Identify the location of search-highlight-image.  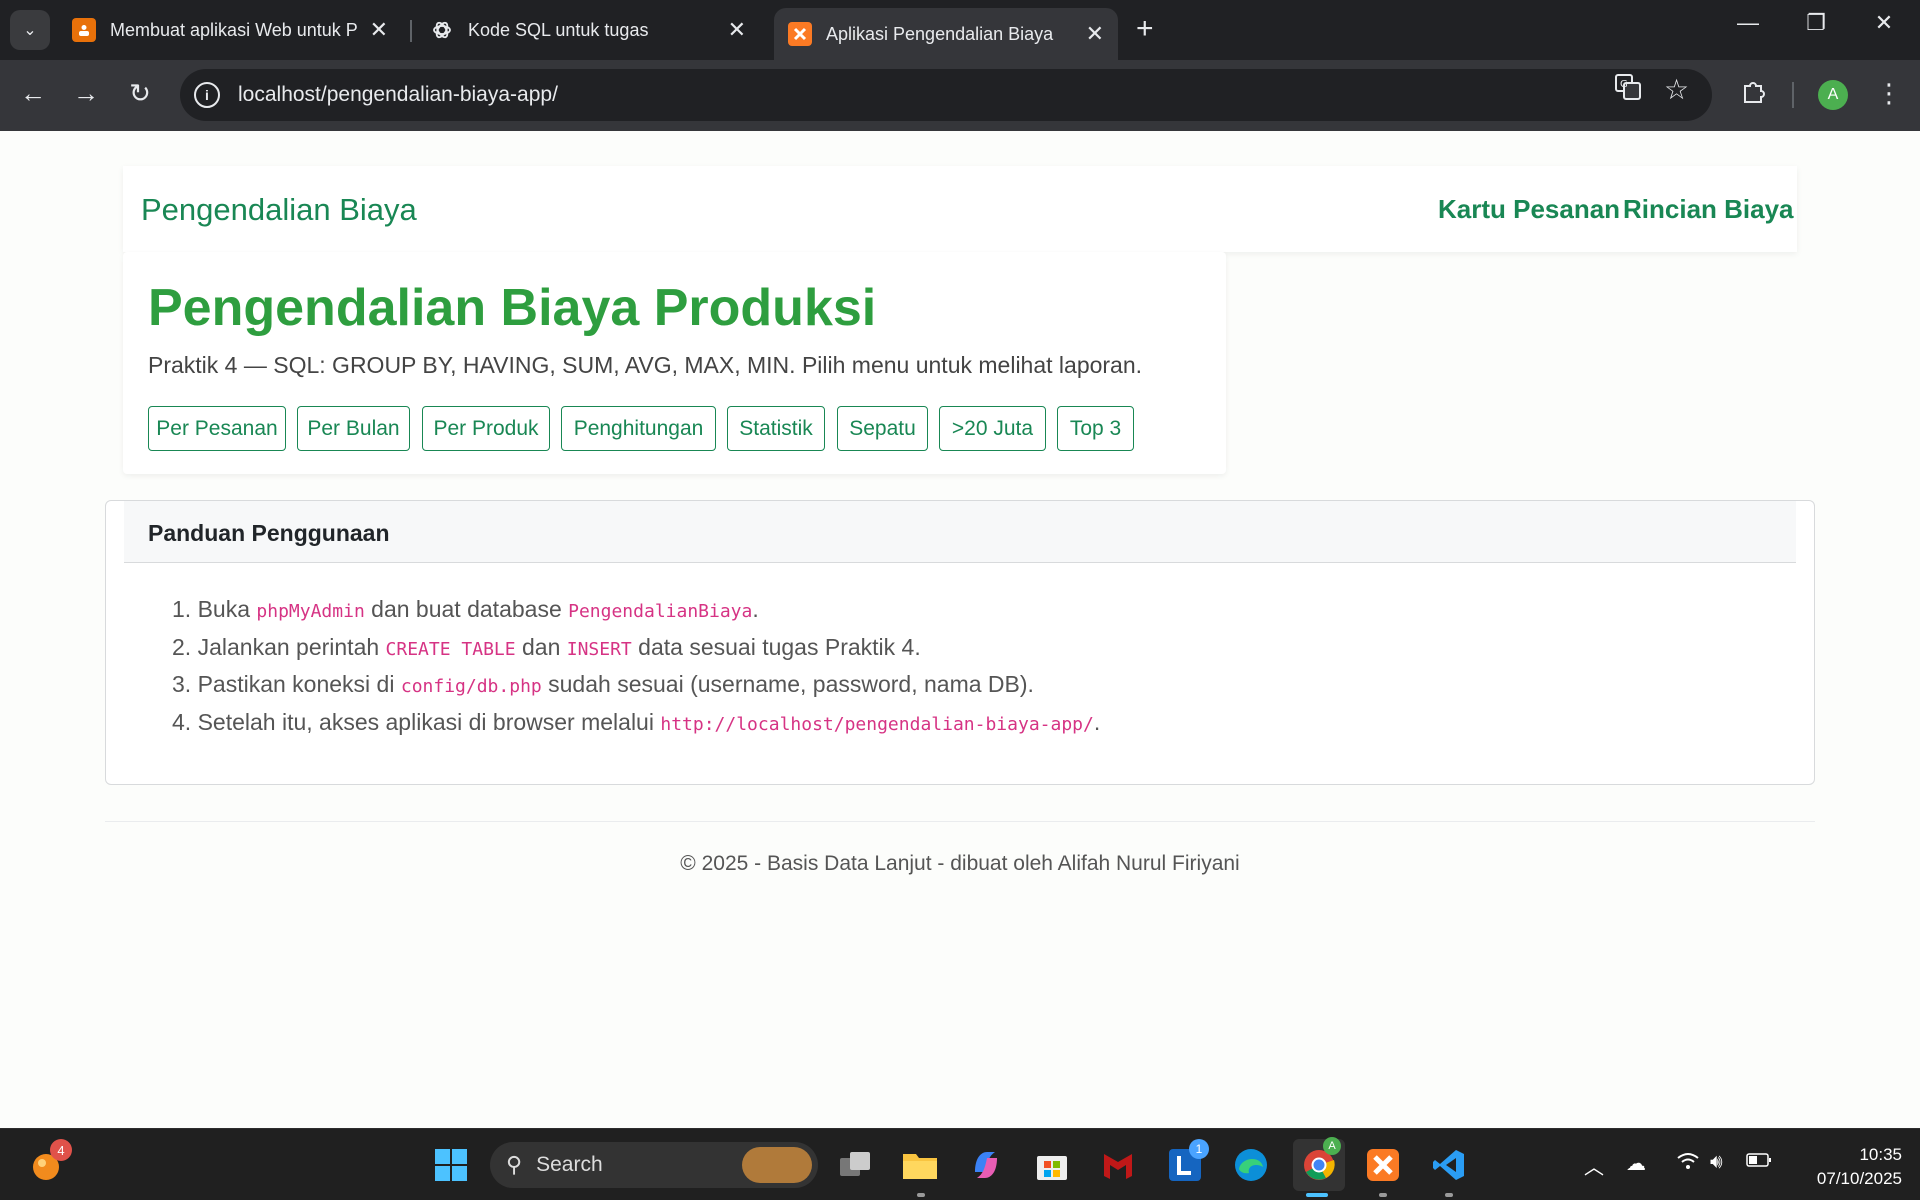
(777, 1165).